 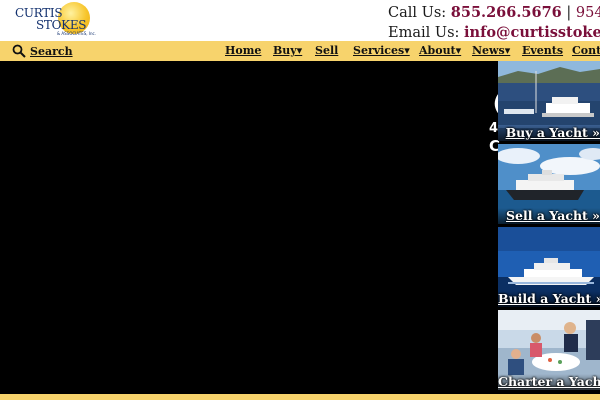 I want to click on search-button: Search, so click(x=42, y=51).